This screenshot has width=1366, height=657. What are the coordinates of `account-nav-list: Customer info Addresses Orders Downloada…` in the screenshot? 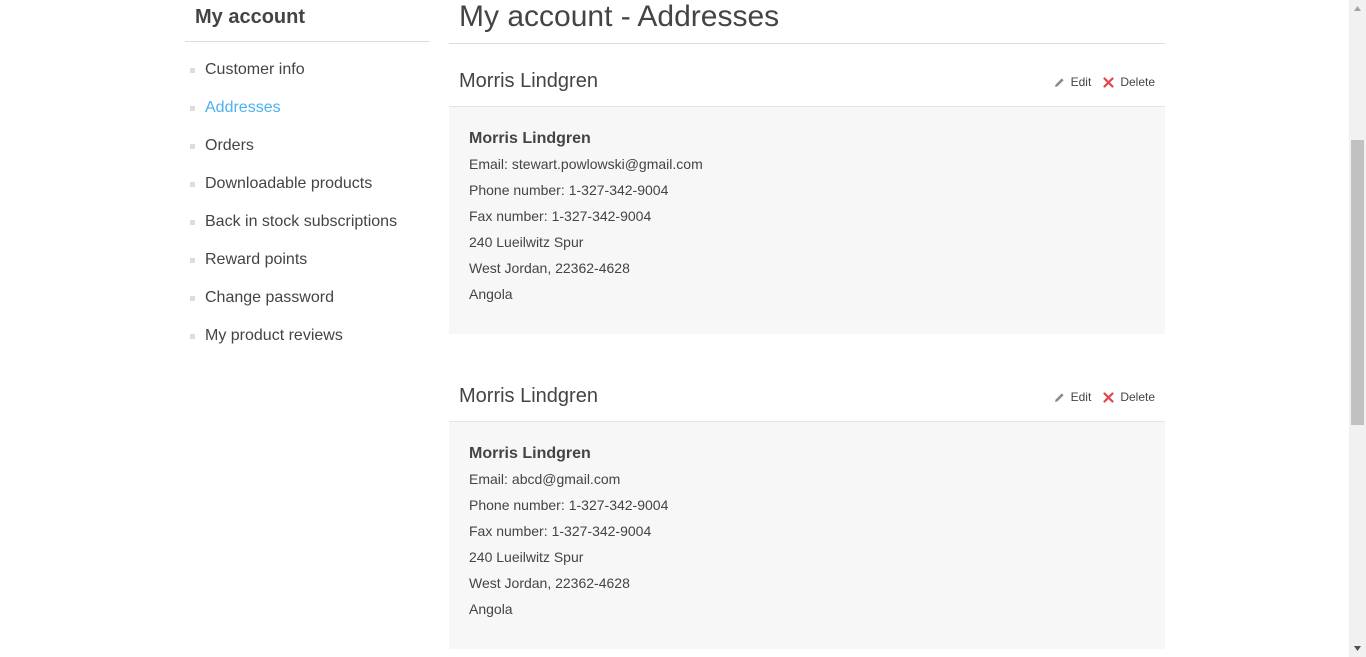 It's located at (307, 202).